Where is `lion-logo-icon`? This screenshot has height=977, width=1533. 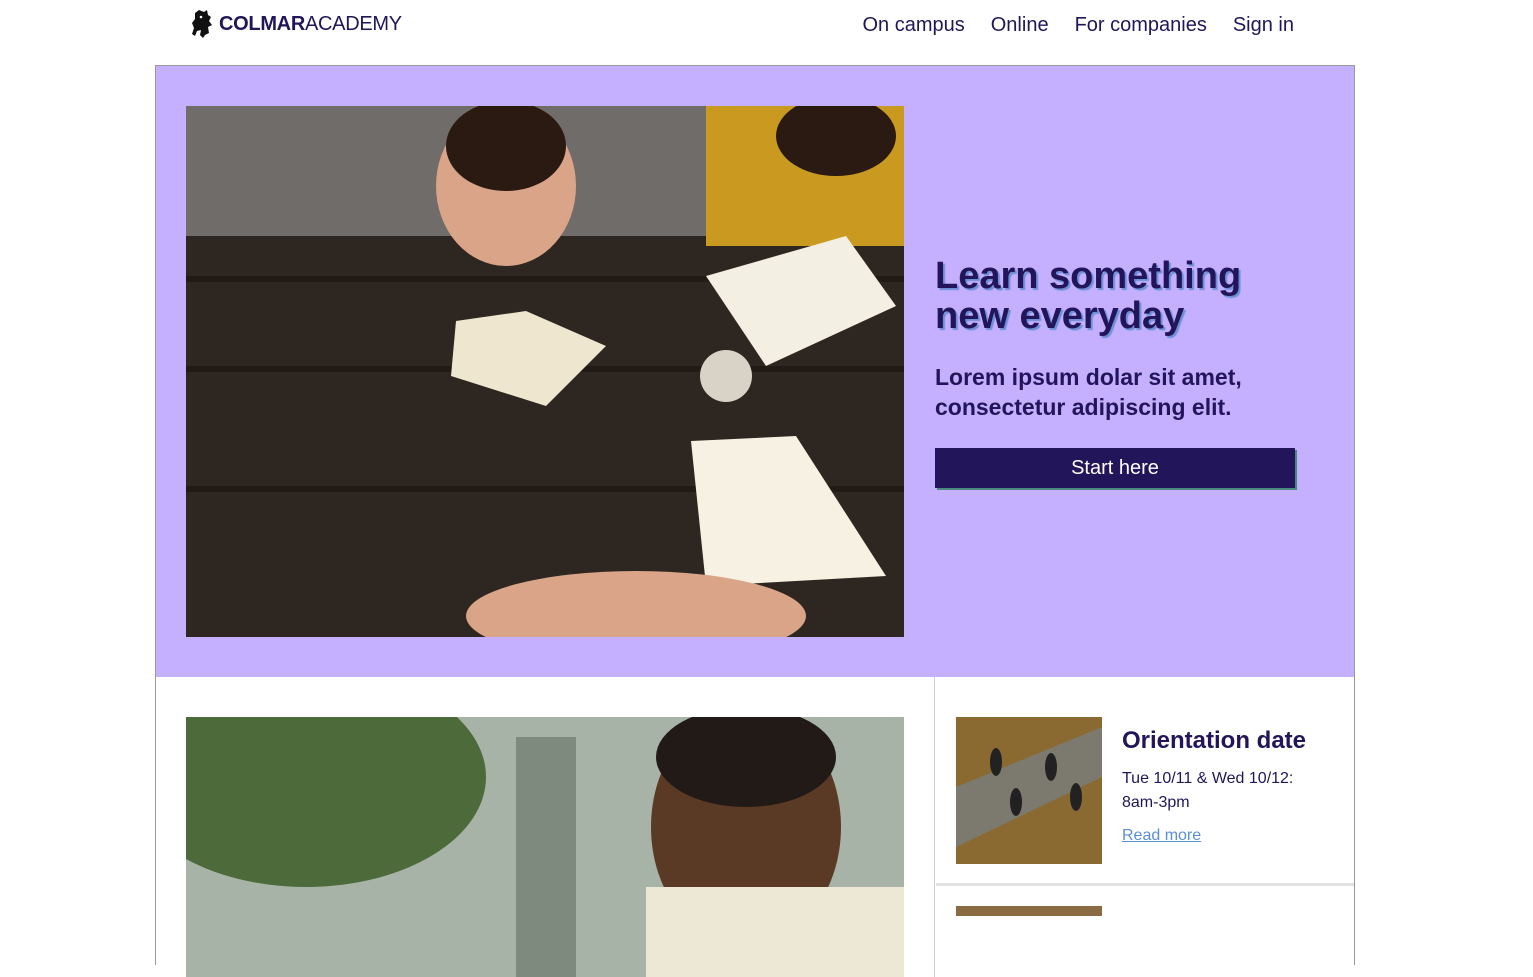 lion-logo-icon is located at coordinates (202, 24).